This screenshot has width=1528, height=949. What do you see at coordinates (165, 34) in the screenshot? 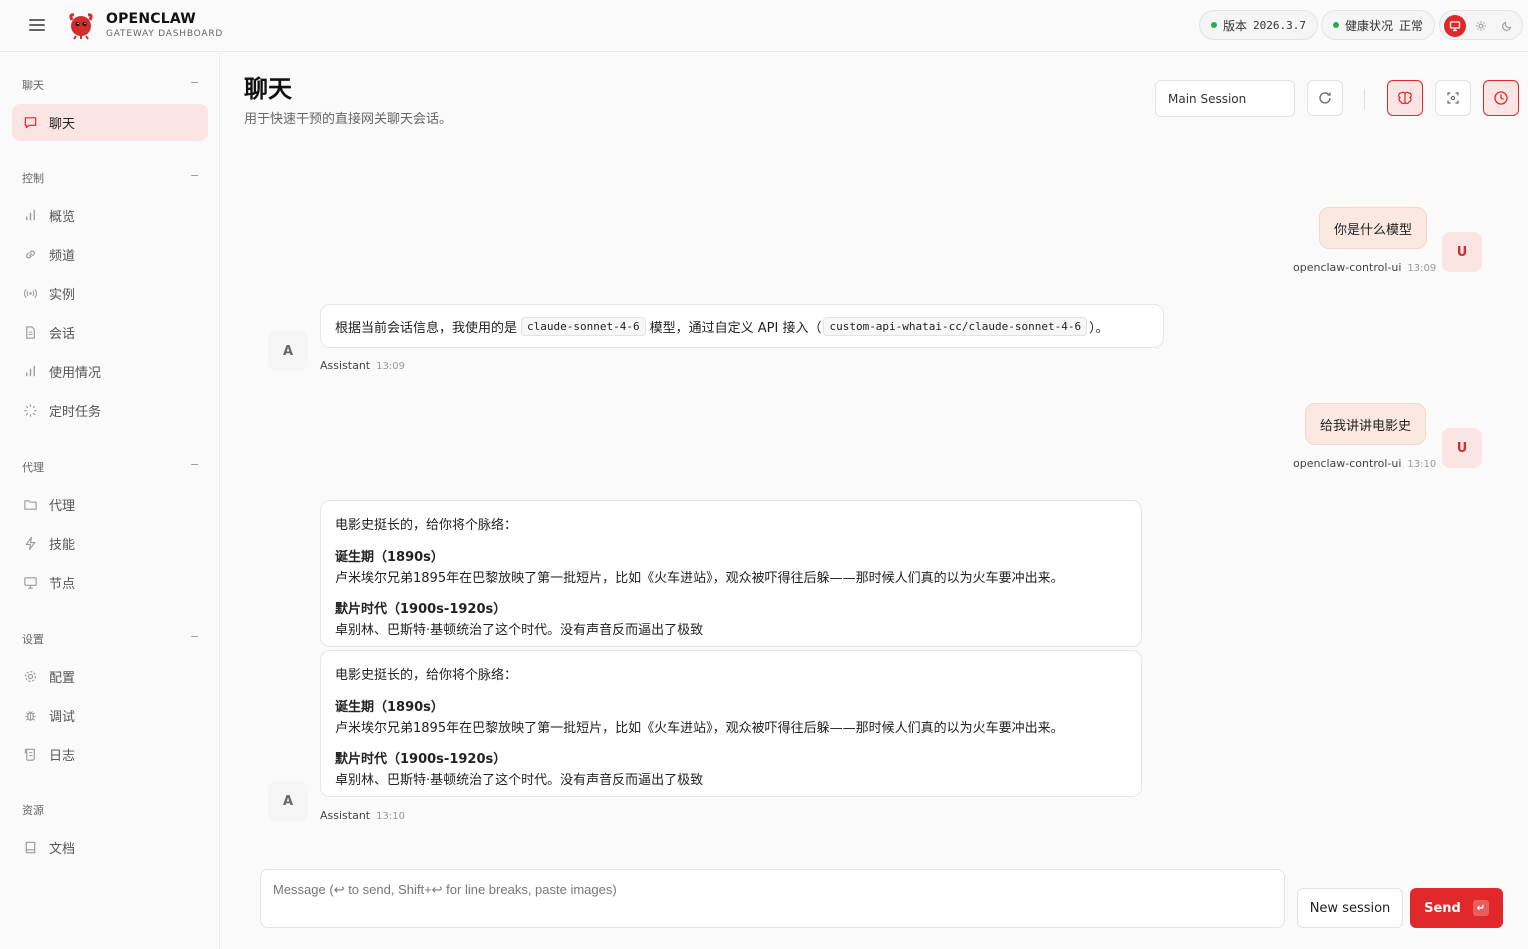
I see `brand-subtitle: GATEWAY DASHBOARD` at bounding box center [165, 34].